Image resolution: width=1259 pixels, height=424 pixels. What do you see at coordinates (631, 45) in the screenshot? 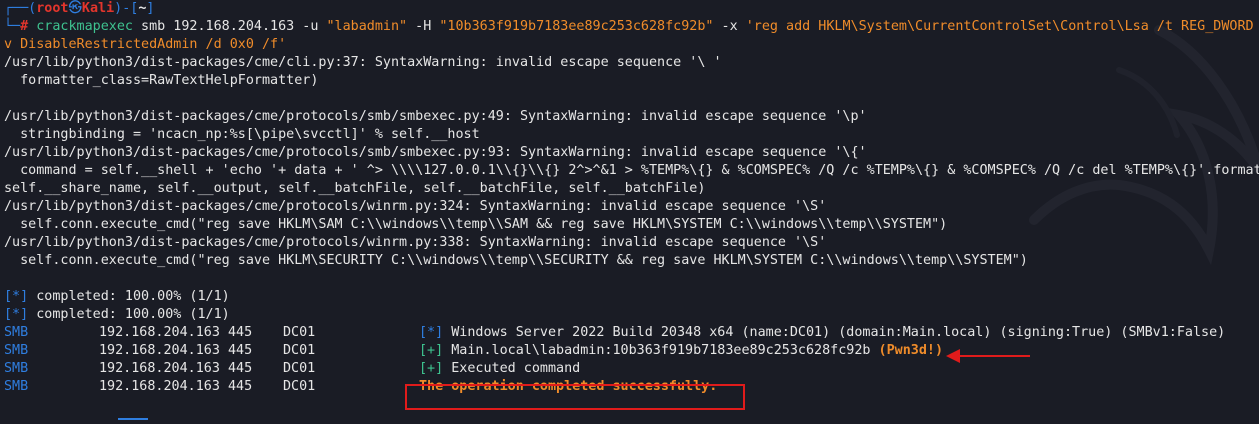
I see `command-line-2: v DisableRestrictedAdmin /d 0x0 /f'` at bounding box center [631, 45].